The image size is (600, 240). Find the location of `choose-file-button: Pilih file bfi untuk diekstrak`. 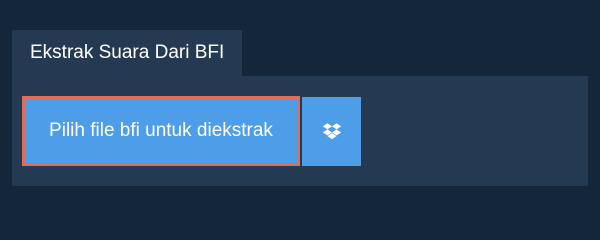

choose-file-button: Pilih file bfi untuk diekstrak is located at coordinates (161, 131).